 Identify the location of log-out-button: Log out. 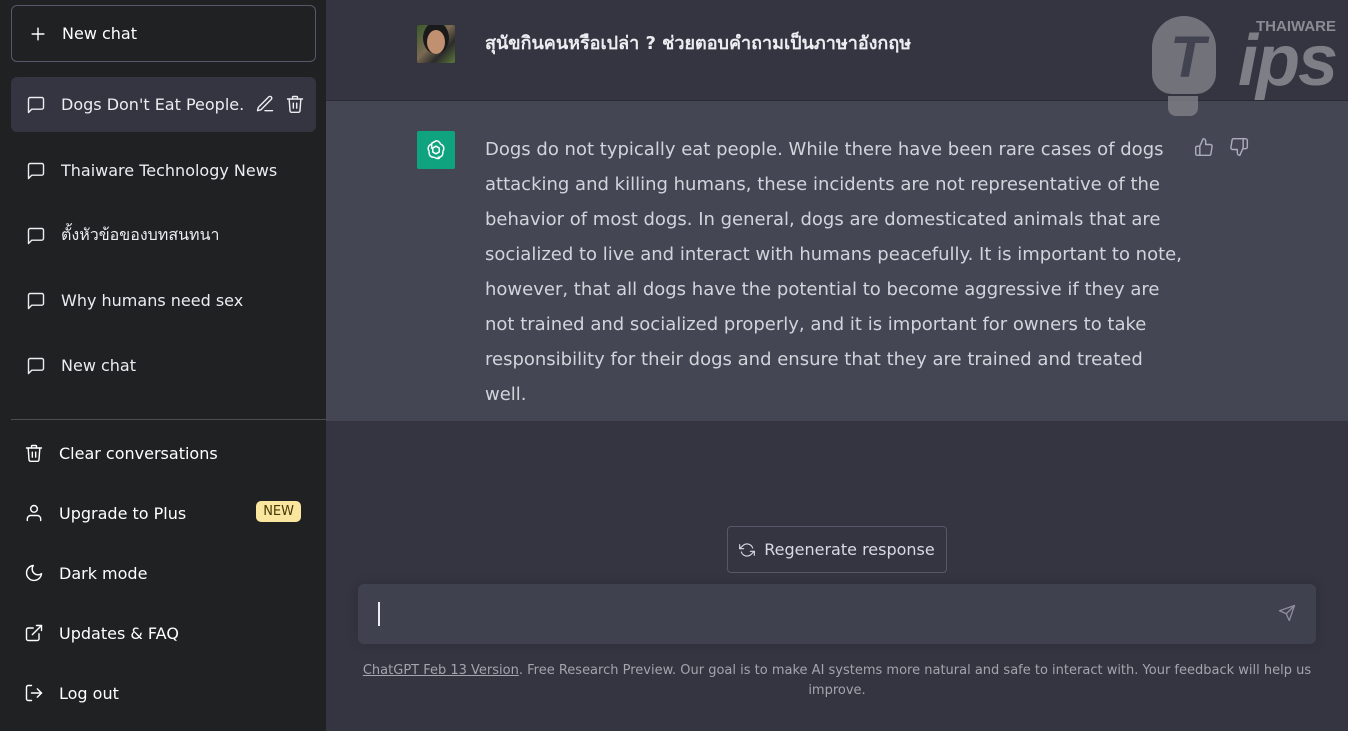
(163, 693).